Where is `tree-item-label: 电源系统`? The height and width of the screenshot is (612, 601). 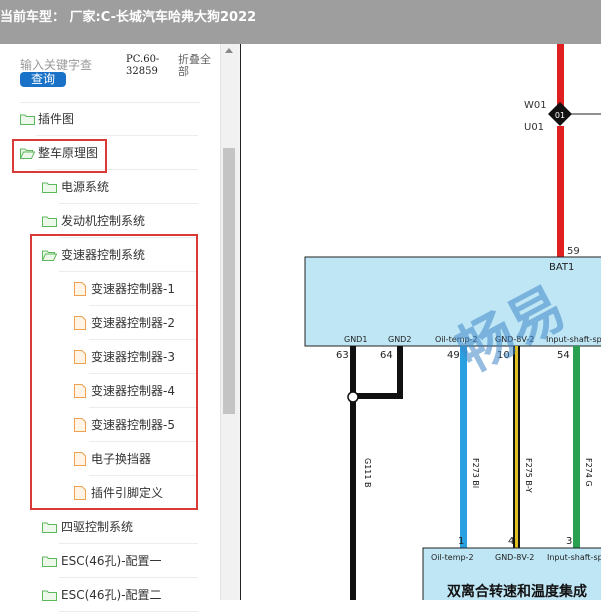 tree-item-label: 电源系统 is located at coordinates (85, 187).